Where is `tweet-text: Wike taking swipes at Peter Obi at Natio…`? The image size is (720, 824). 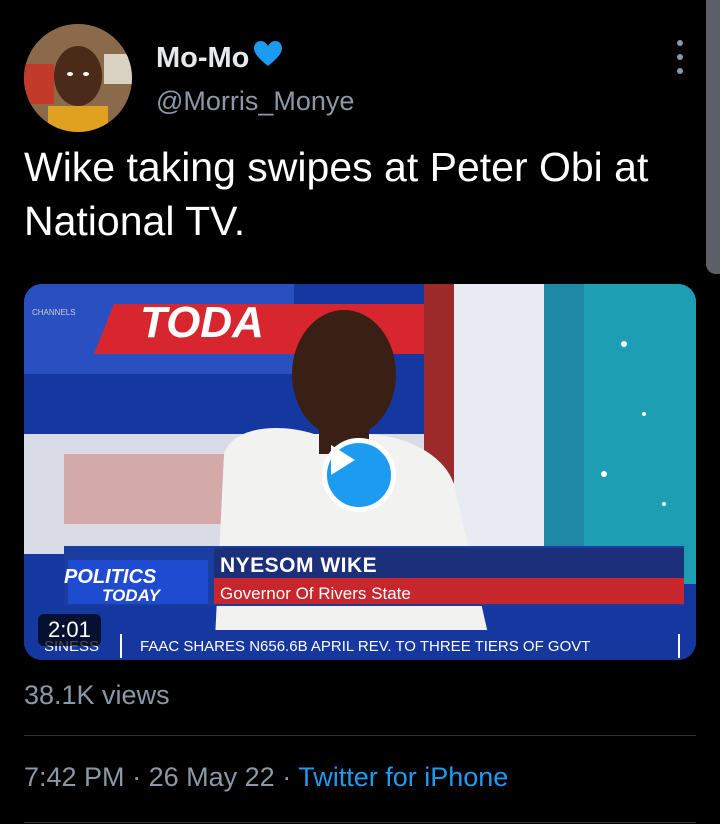 tweet-text: Wike taking swipes at Peter Obi at Natio… is located at coordinates (336, 194).